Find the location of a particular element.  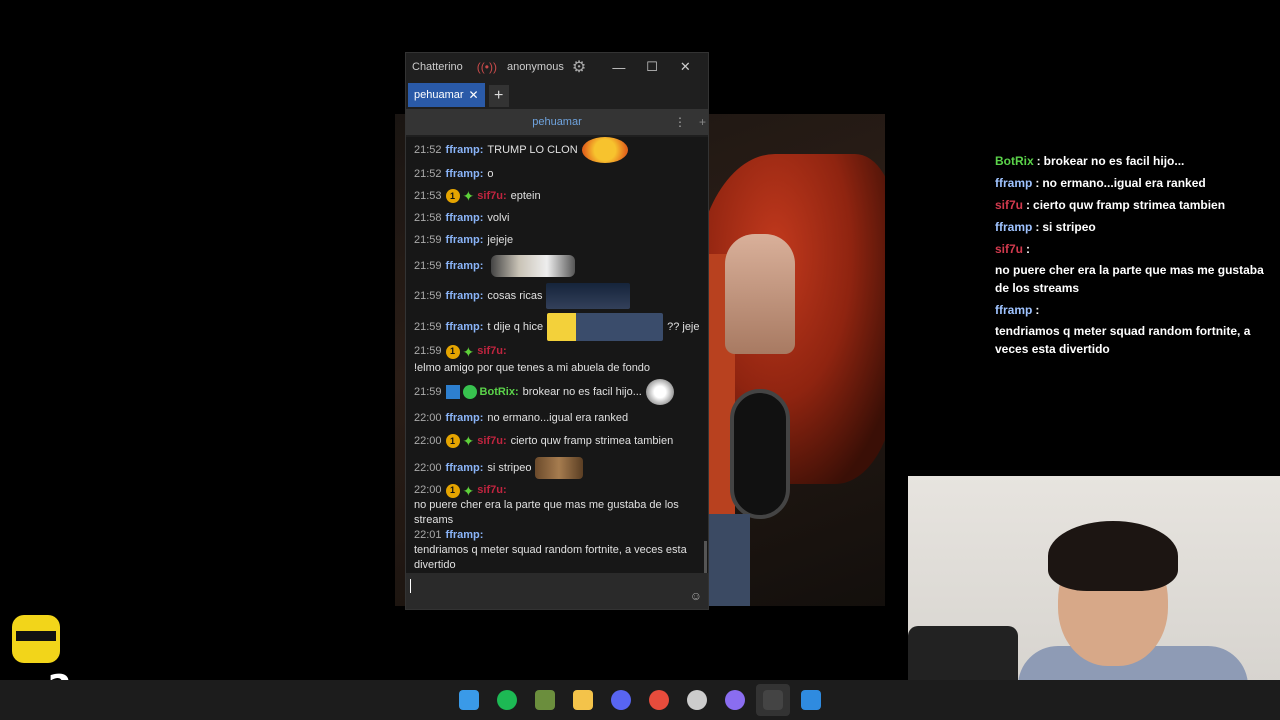

chat-message: 21:52 fframp: o is located at coordinates (557, 174).